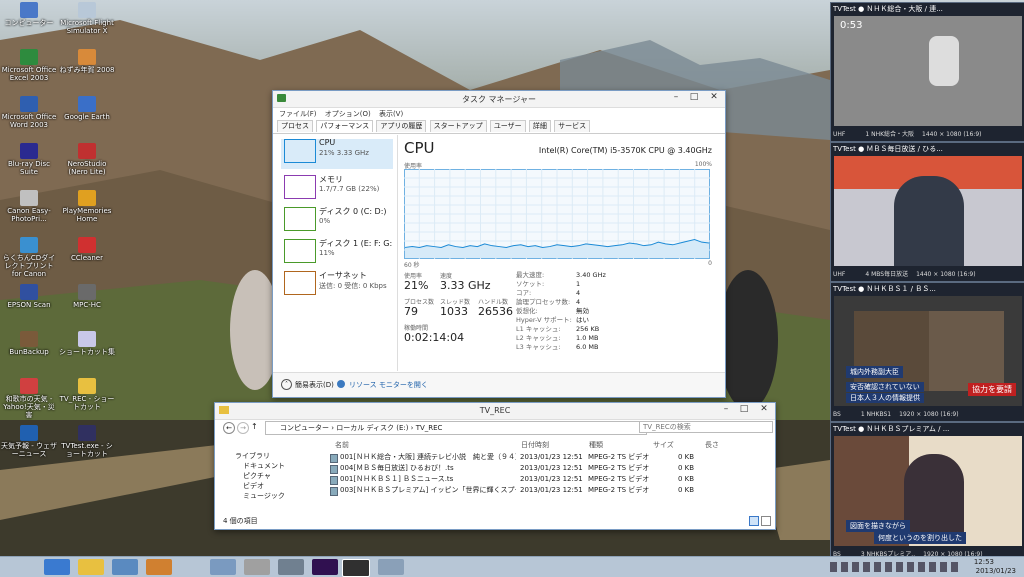  I want to click on breadcrumb-computer: コンピューター, so click(304, 428).